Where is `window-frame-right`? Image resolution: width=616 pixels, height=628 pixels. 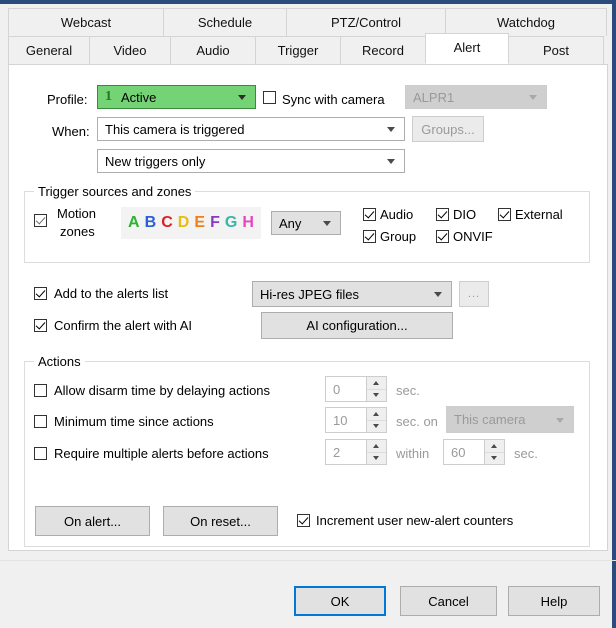 window-frame-right is located at coordinates (614, 314).